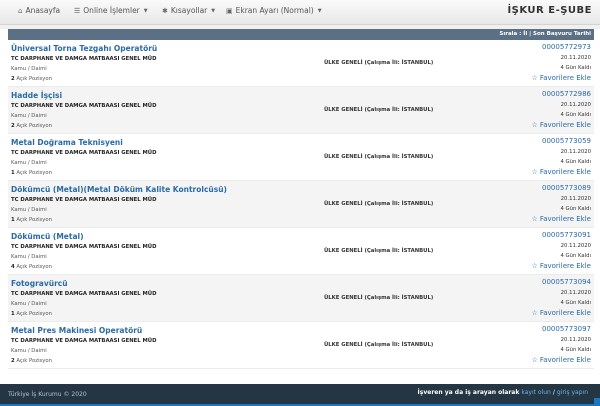 The image size is (600, 406). I want to click on job-title-link: Hadde İşçisi, so click(36, 95).